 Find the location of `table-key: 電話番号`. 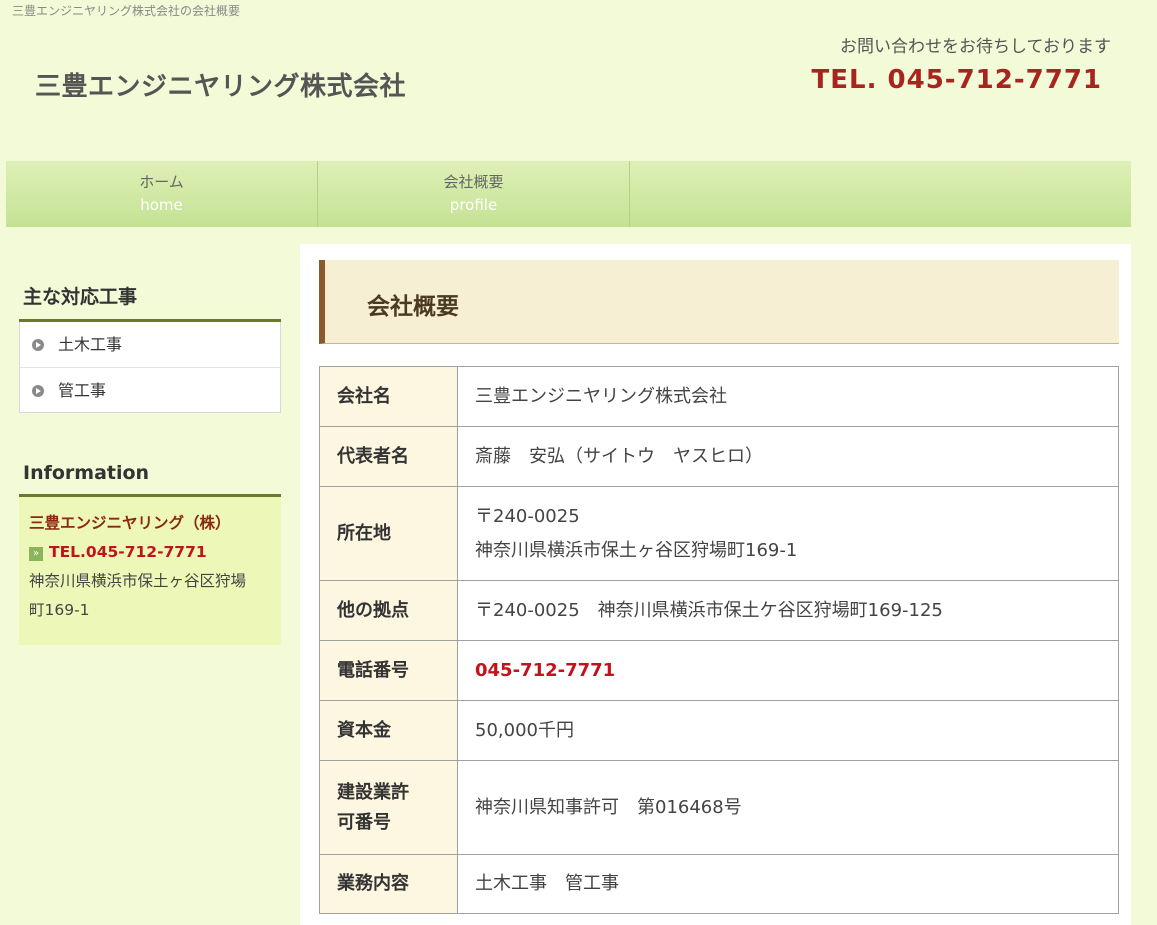

table-key: 電話番号 is located at coordinates (388, 670).